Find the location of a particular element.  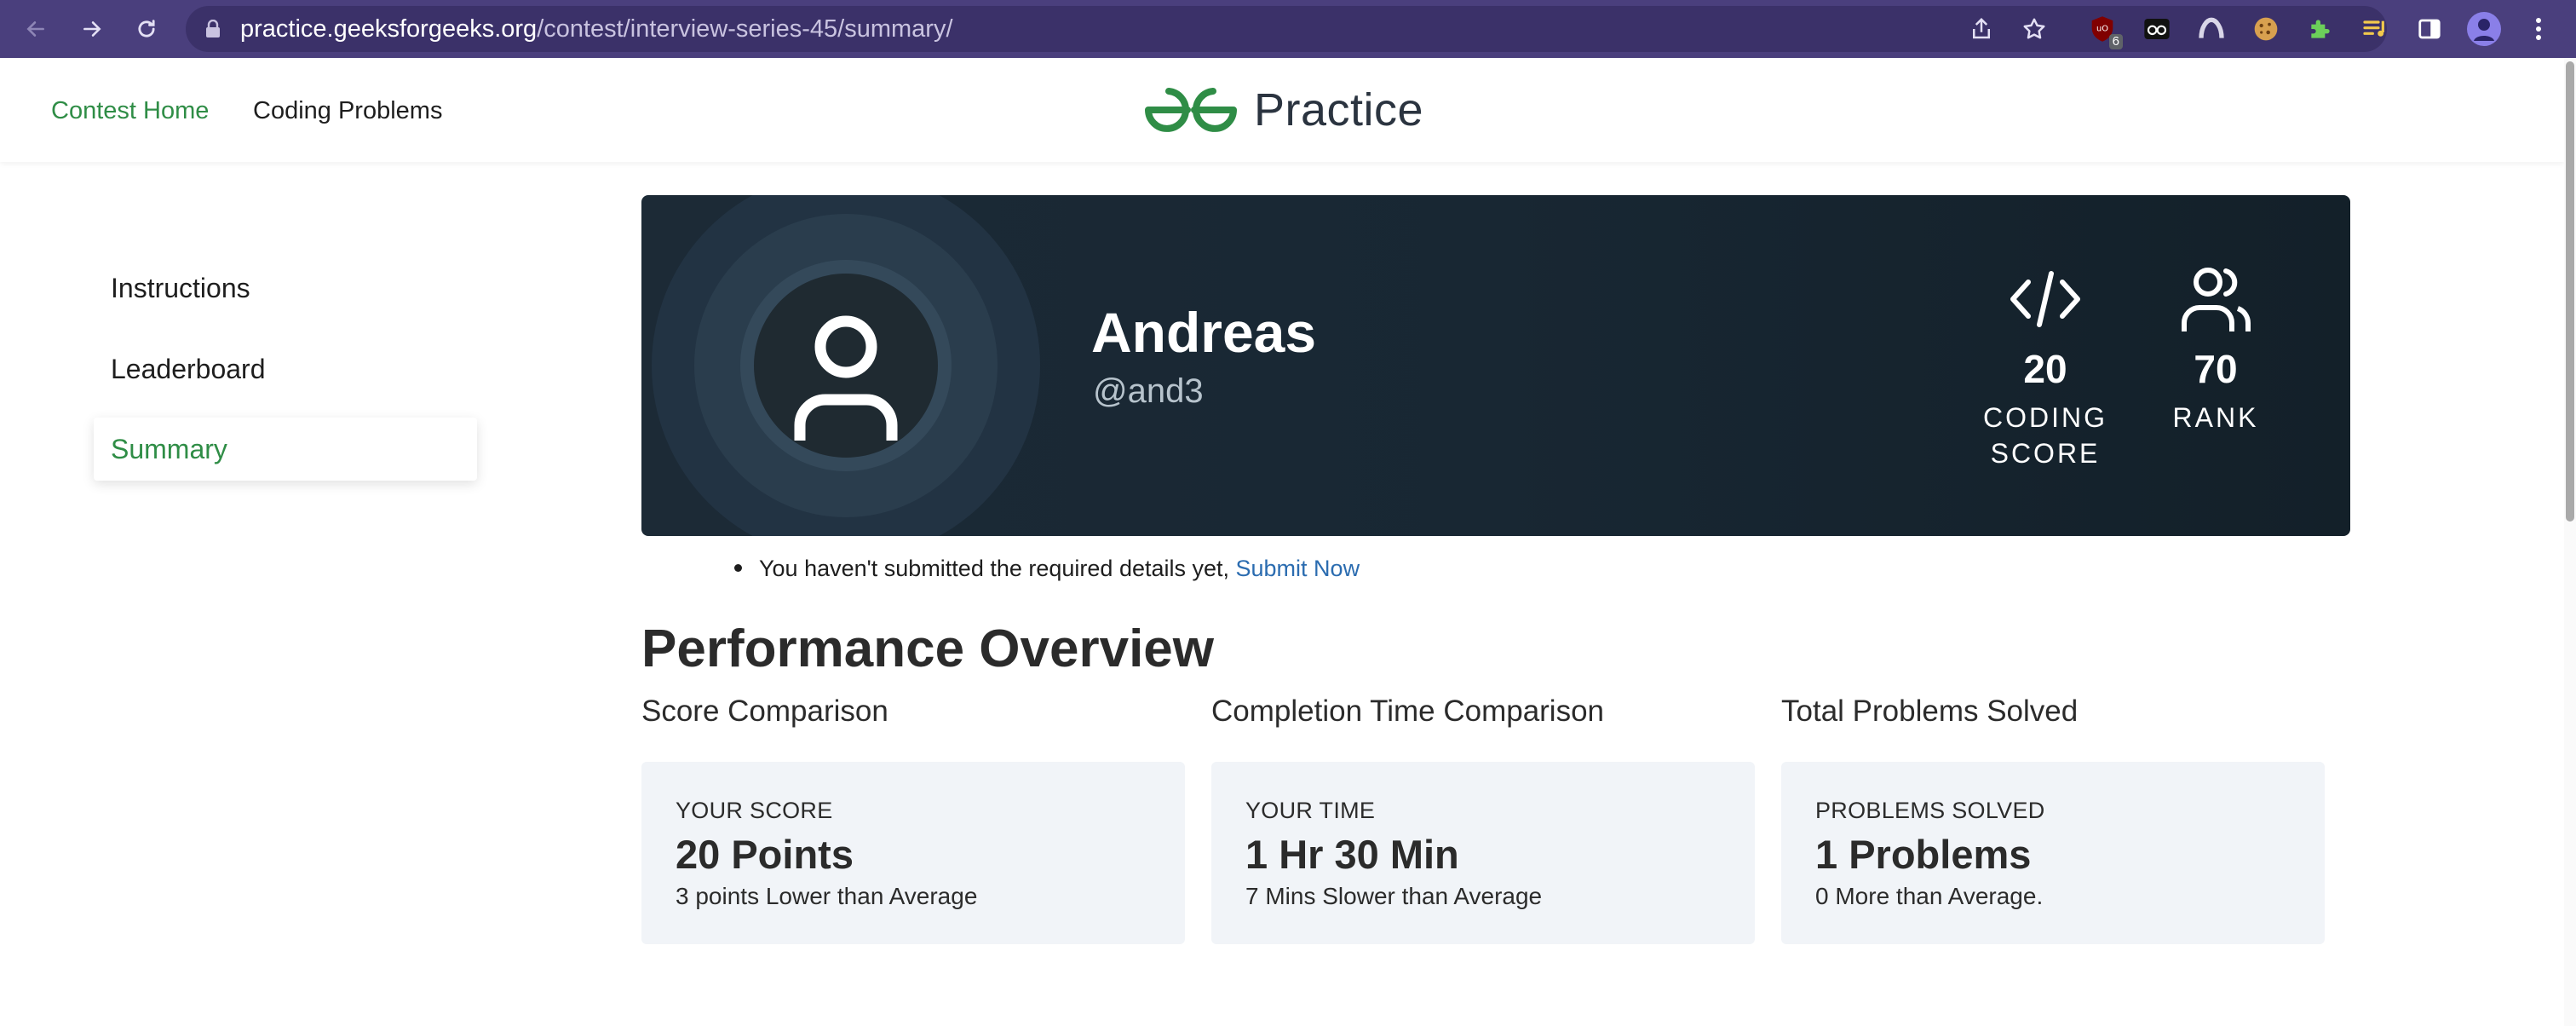

cookie-icon is located at coordinates (2266, 29).